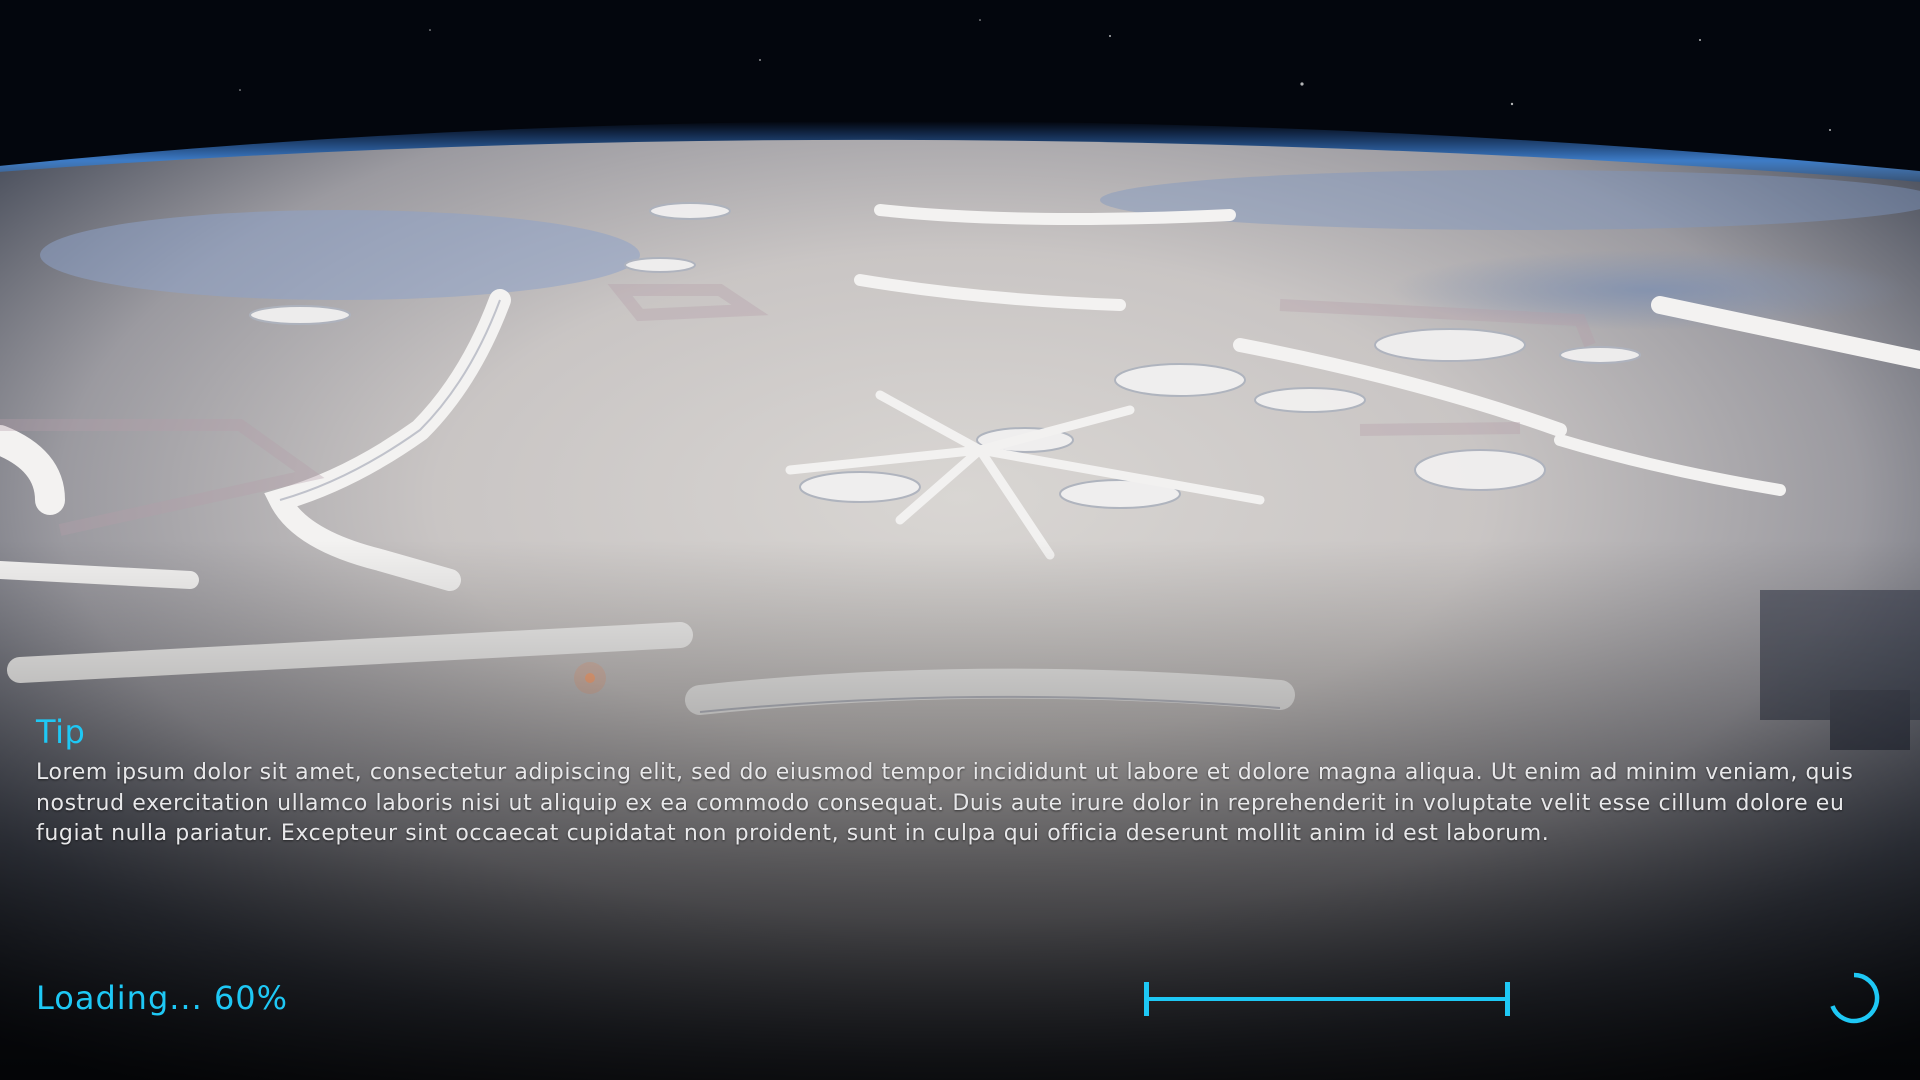 The width and height of the screenshot is (1920, 1080). I want to click on progress-bar, so click(1327, 999).